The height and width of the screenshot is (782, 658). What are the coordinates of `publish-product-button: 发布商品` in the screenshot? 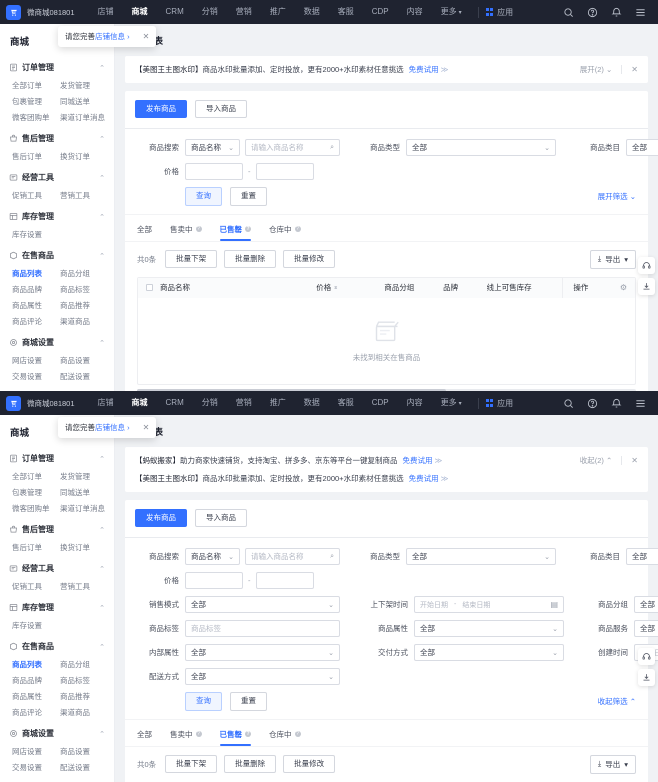 It's located at (161, 109).